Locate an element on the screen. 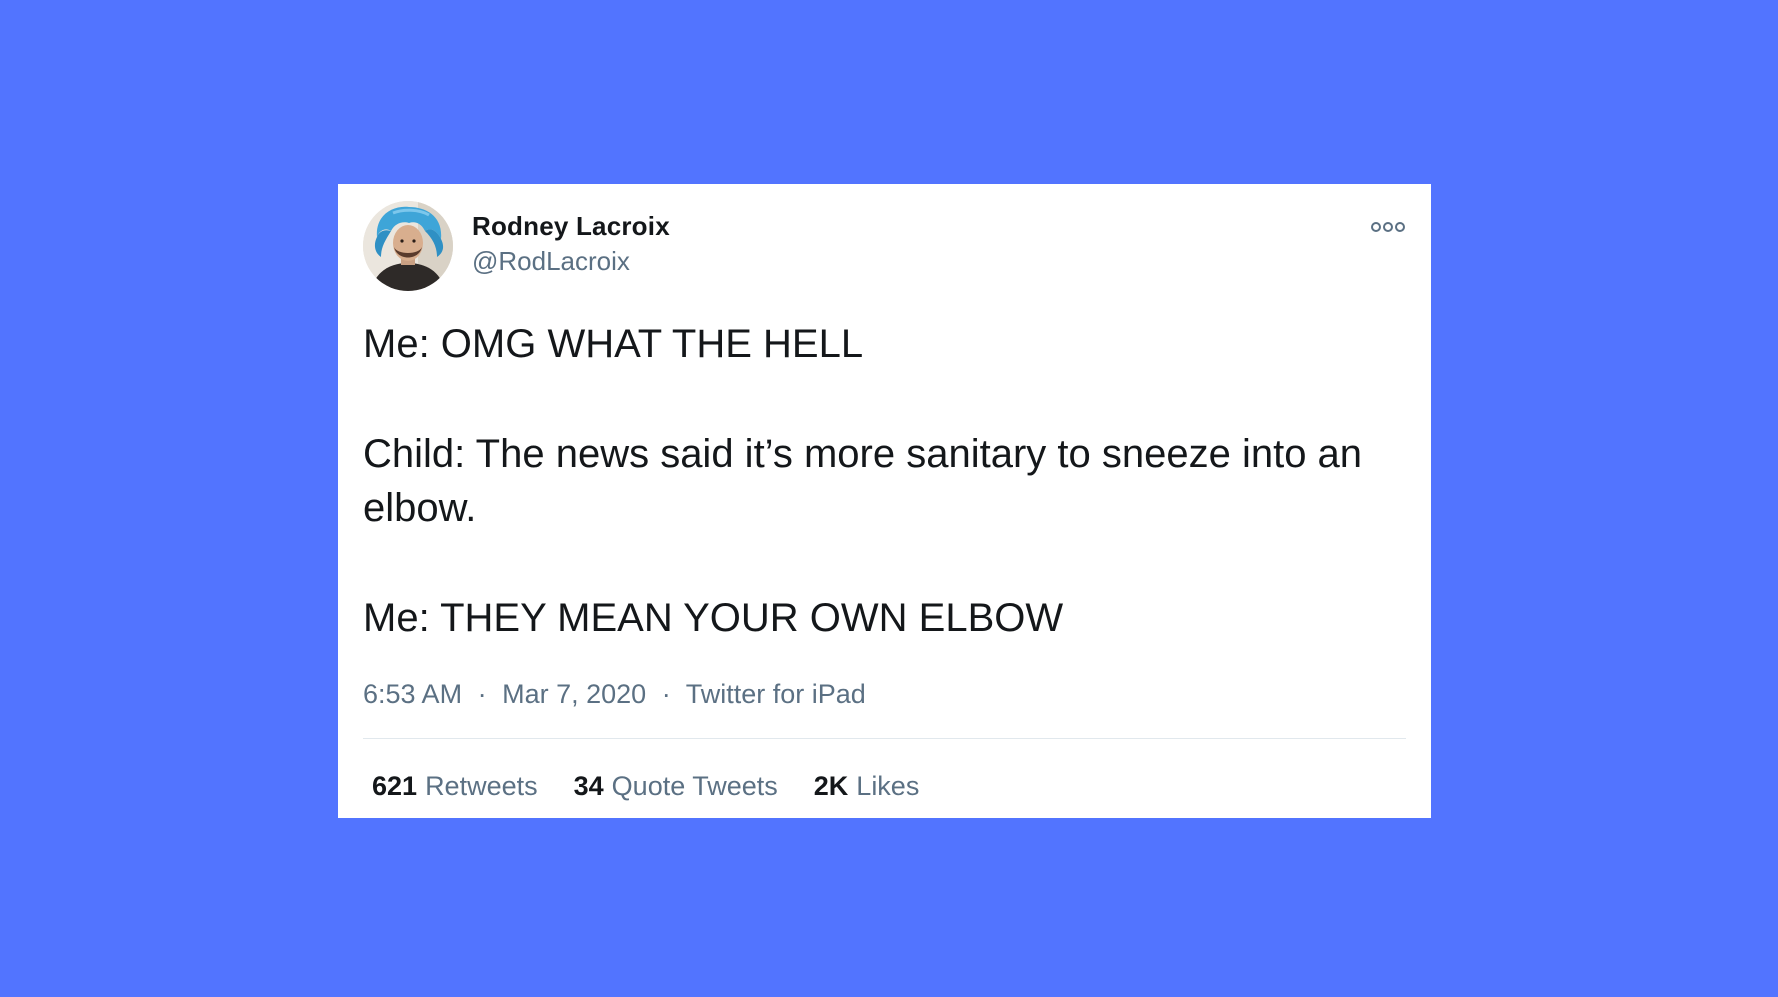 The height and width of the screenshot is (997, 1778). tweet-date: Mar 7, 2020 is located at coordinates (574, 694).